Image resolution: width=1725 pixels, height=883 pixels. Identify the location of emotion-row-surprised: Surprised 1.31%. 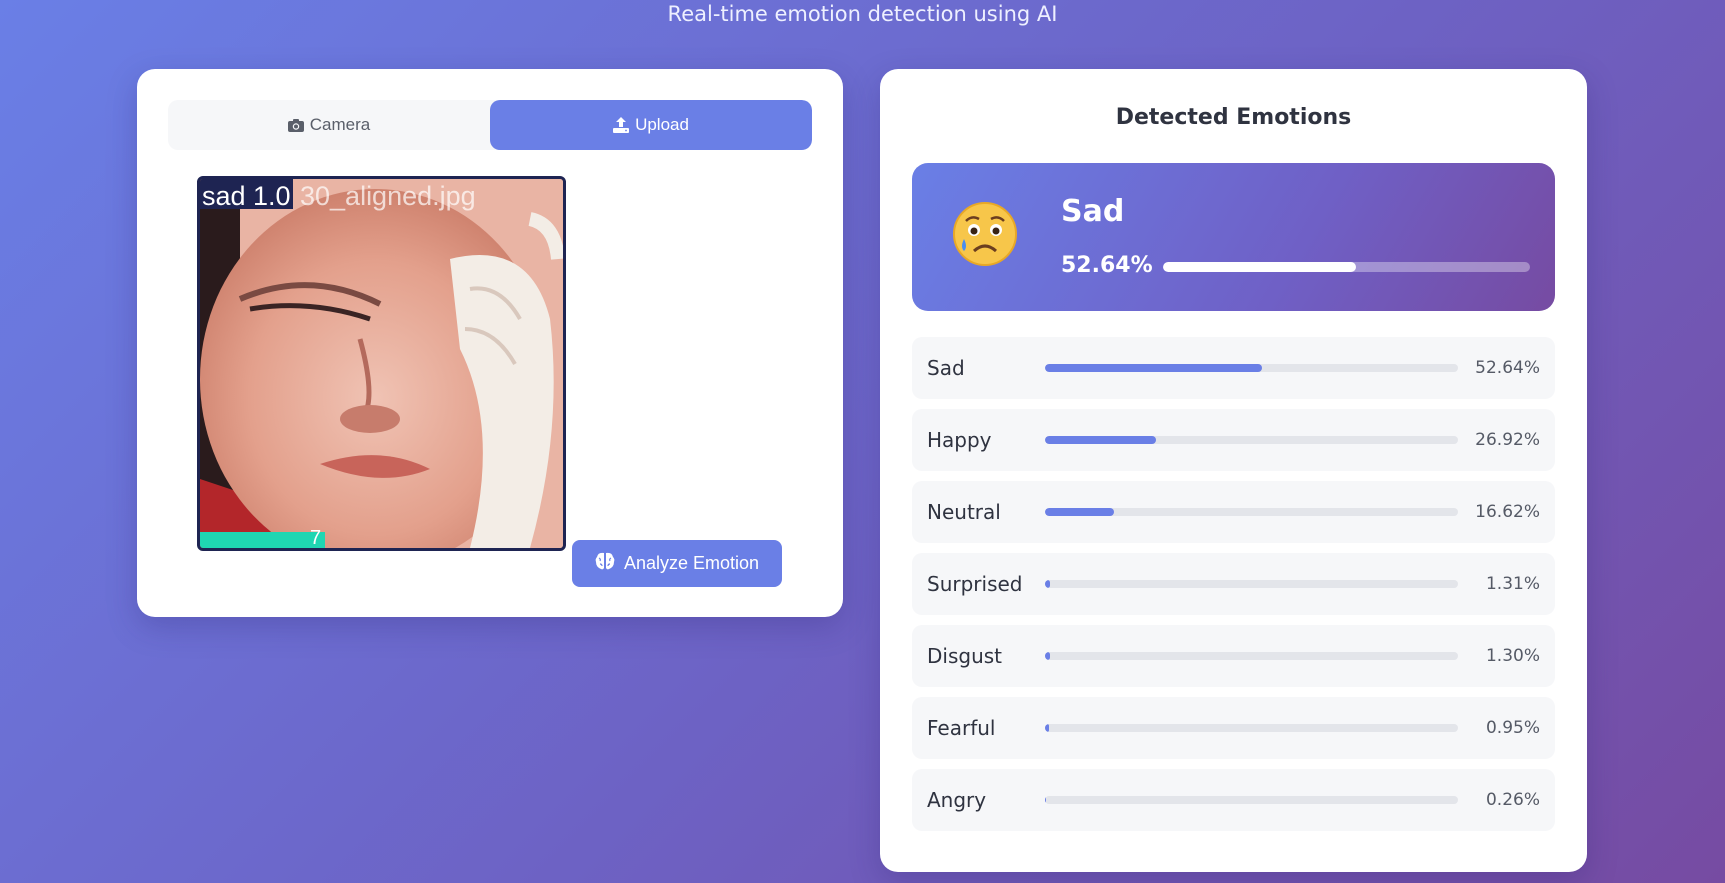
(1233, 584).